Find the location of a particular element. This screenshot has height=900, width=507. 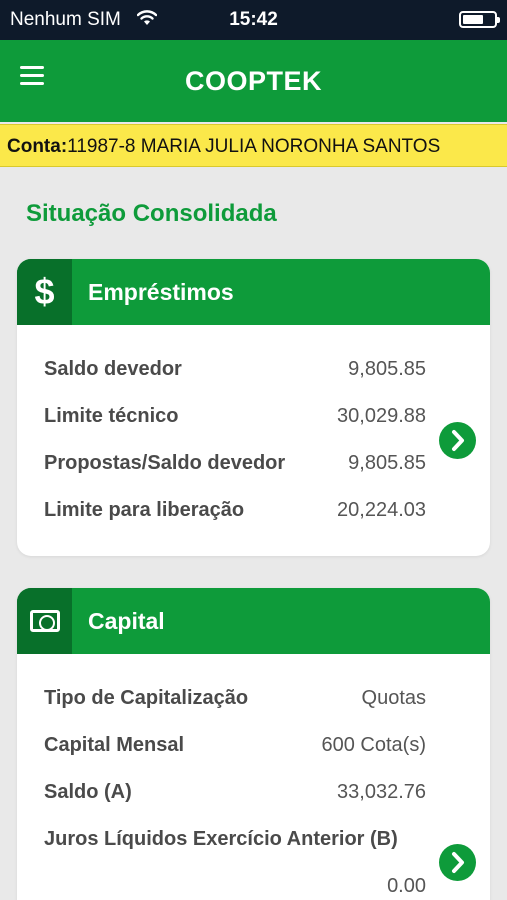

row-label: Propostas/Saldo devedor is located at coordinates (165, 463).